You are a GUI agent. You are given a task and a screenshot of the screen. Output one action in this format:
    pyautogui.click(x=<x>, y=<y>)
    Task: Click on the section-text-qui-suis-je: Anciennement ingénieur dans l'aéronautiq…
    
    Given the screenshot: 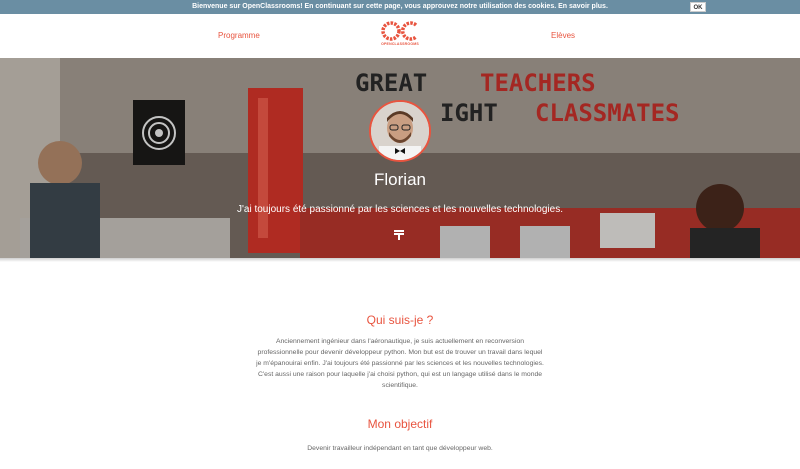 What is the action you would take?
    pyautogui.click(x=400, y=363)
    